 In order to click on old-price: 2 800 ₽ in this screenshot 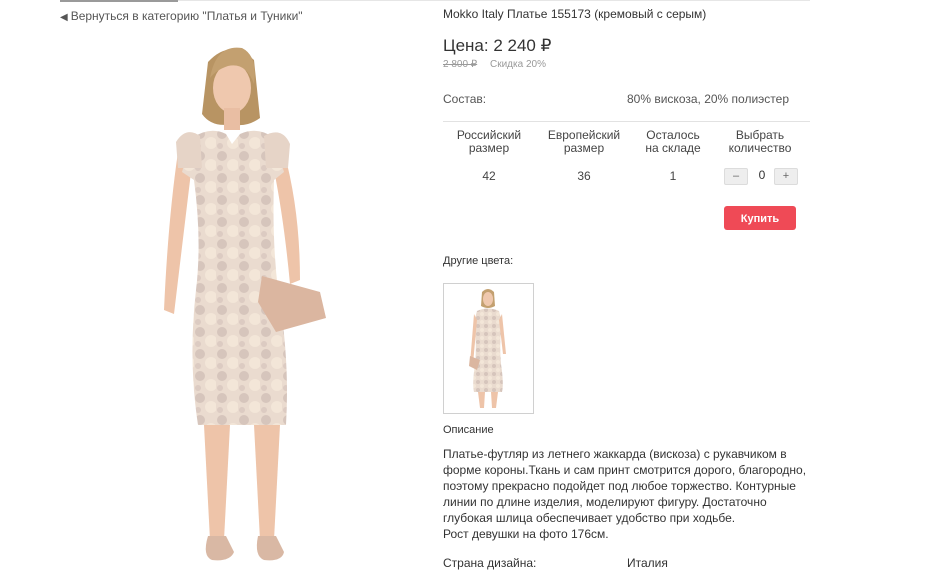, I will do `click(460, 64)`.